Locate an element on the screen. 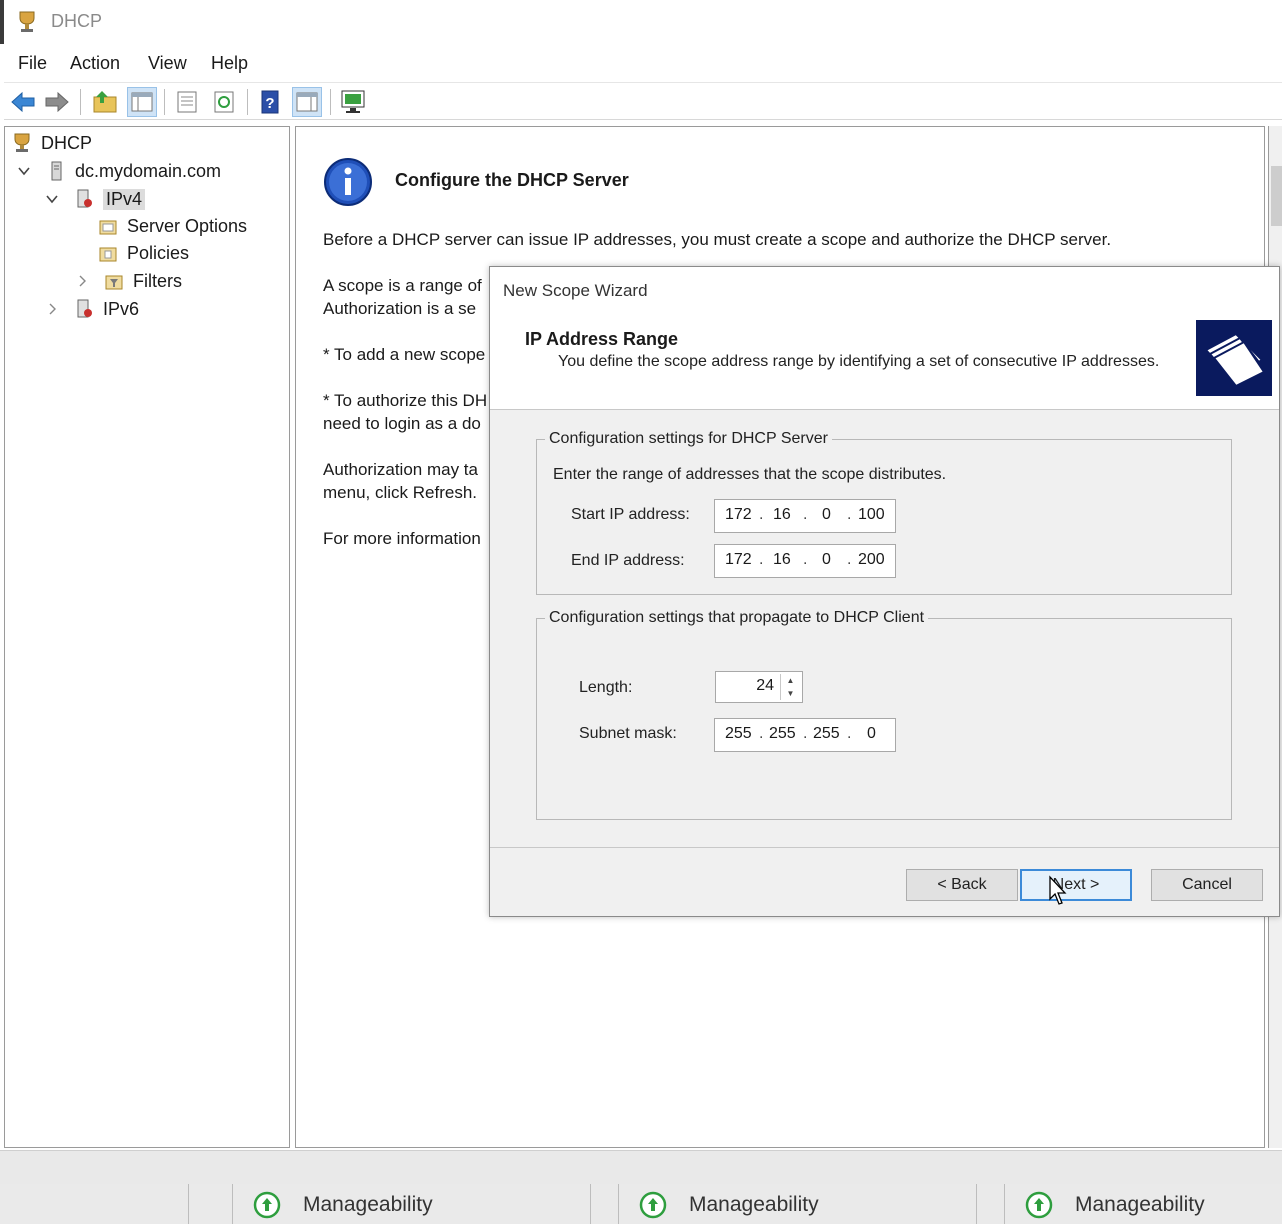 Image resolution: width=1282 pixels, height=1224 pixels. length-stepper: 24 ▲ ▼ is located at coordinates (759, 687).